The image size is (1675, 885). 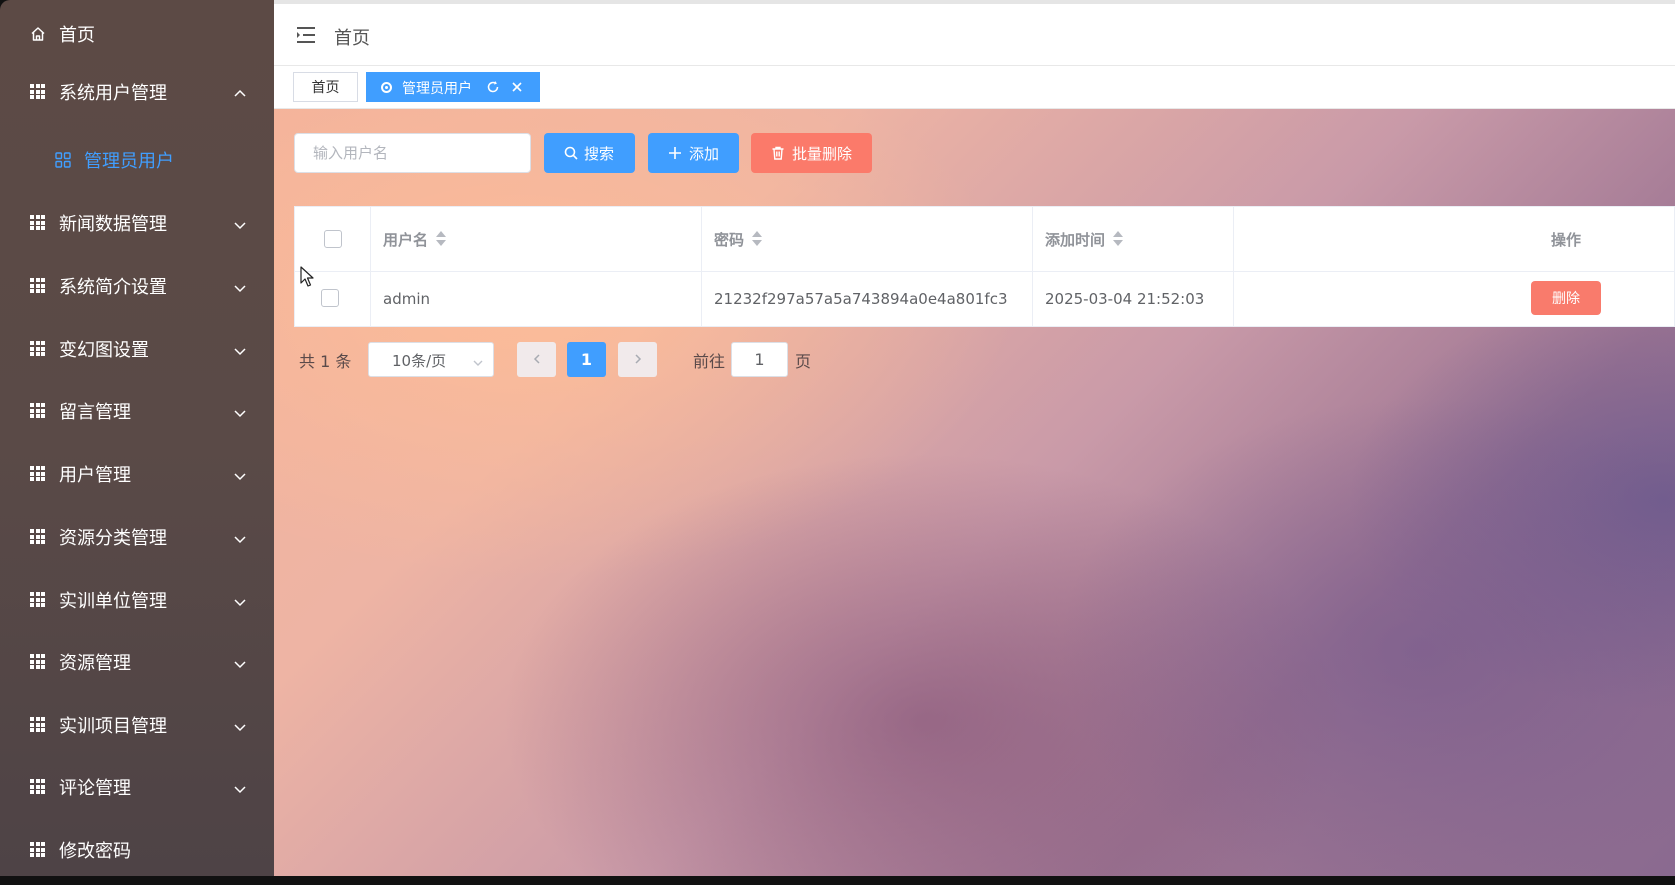 What do you see at coordinates (307, 277) in the screenshot?
I see `mouse-cursor-icon` at bounding box center [307, 277].